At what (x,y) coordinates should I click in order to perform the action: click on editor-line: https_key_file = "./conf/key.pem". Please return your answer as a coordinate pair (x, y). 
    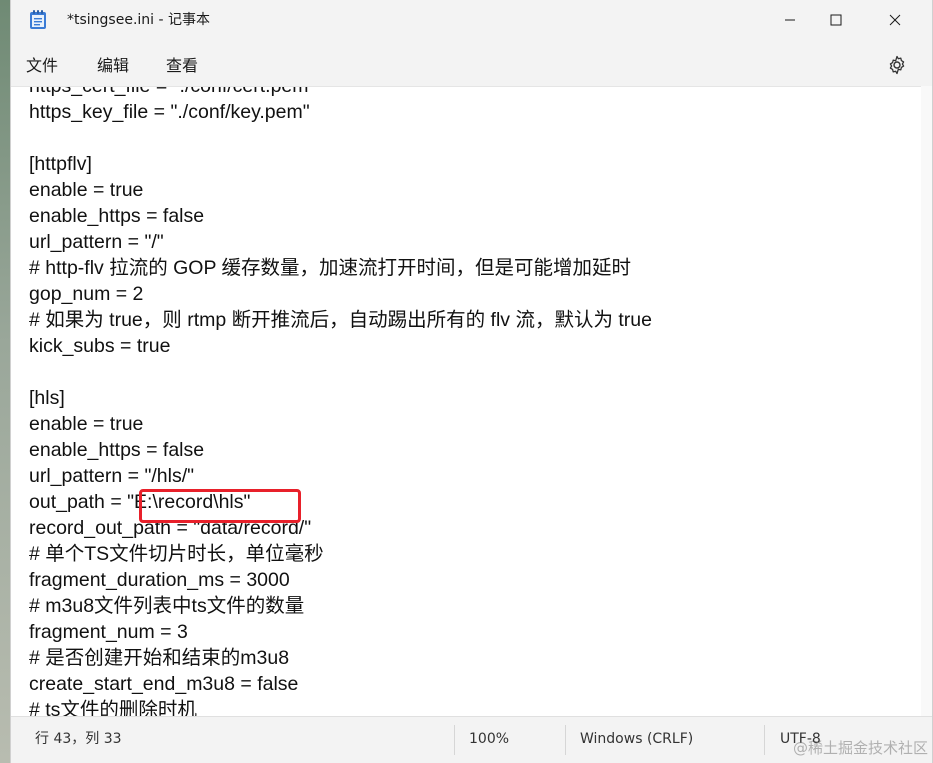
    Looking at the image, I should click on (340, 112).